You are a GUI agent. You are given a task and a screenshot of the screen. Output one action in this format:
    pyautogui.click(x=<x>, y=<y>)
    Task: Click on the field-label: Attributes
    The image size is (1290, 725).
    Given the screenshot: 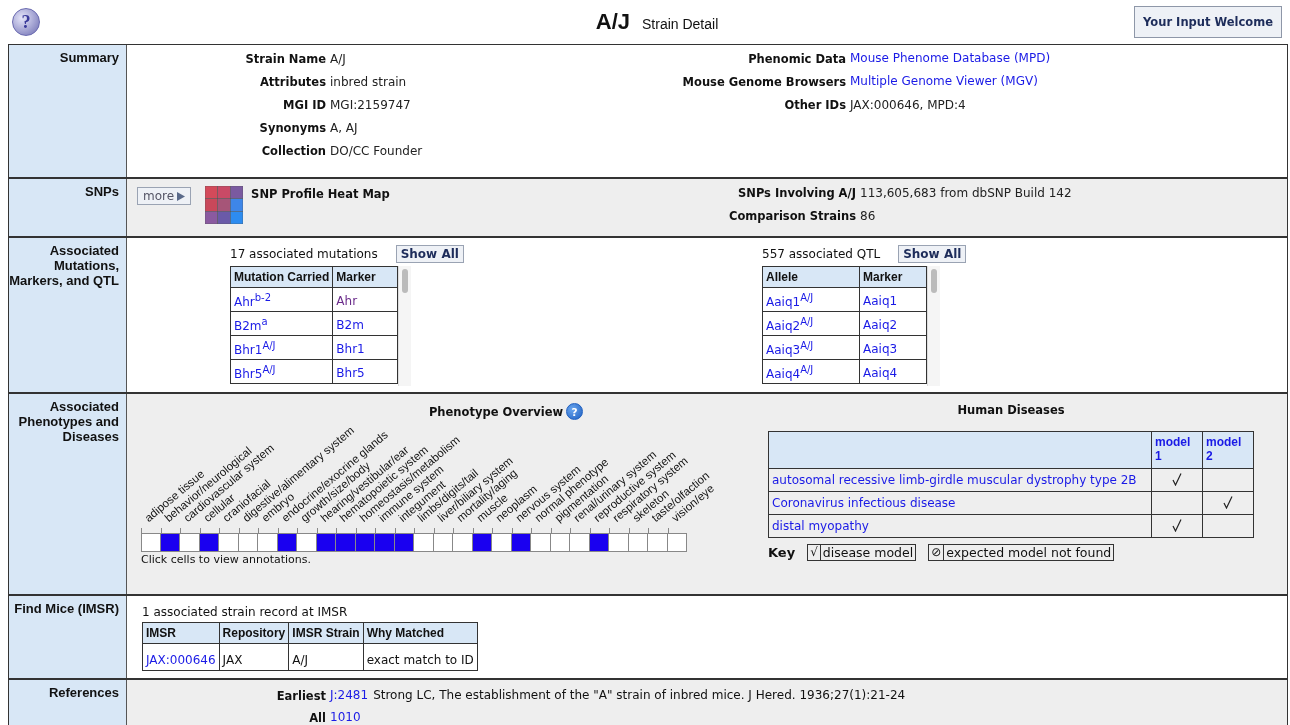 What is the action you would take?
    pyautogui.click(x=292, y=82)
    